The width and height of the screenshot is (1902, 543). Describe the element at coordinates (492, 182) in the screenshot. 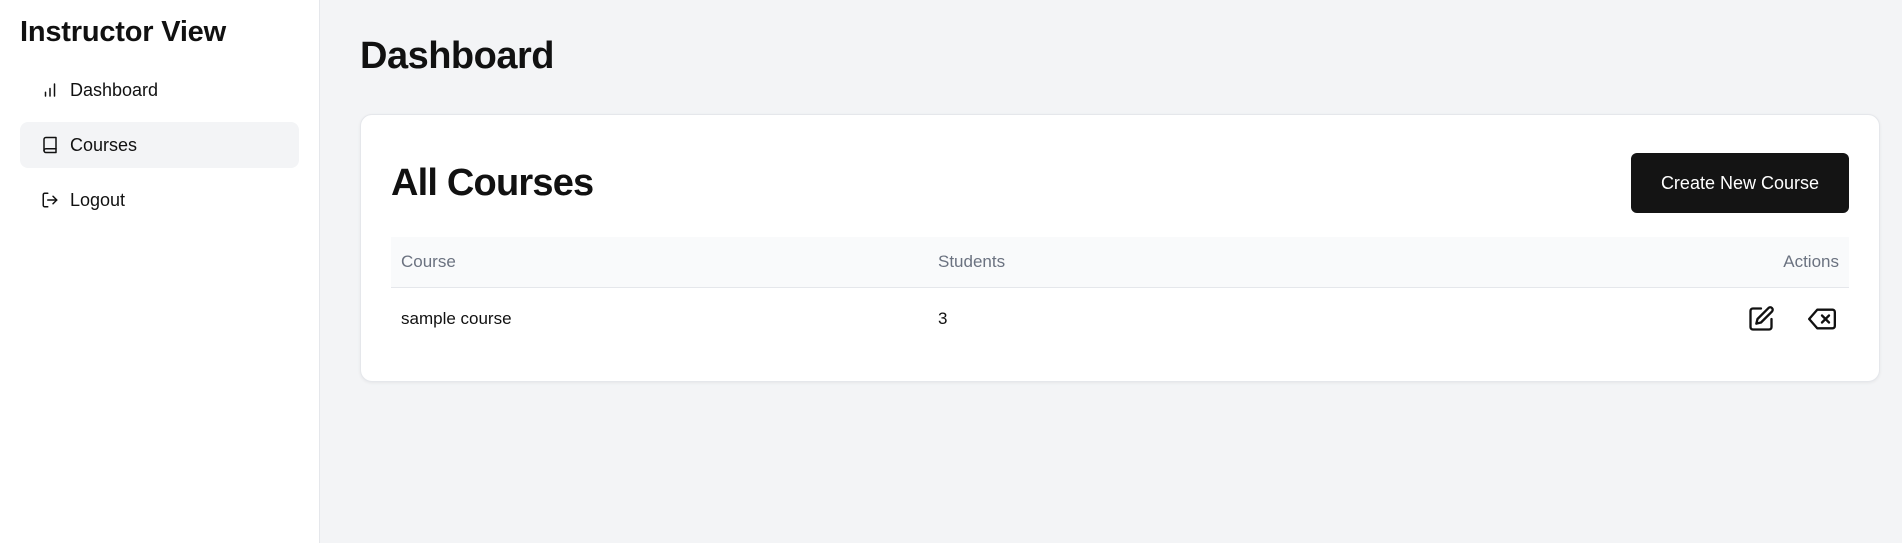

I see `card-title: All Courses` at that location.